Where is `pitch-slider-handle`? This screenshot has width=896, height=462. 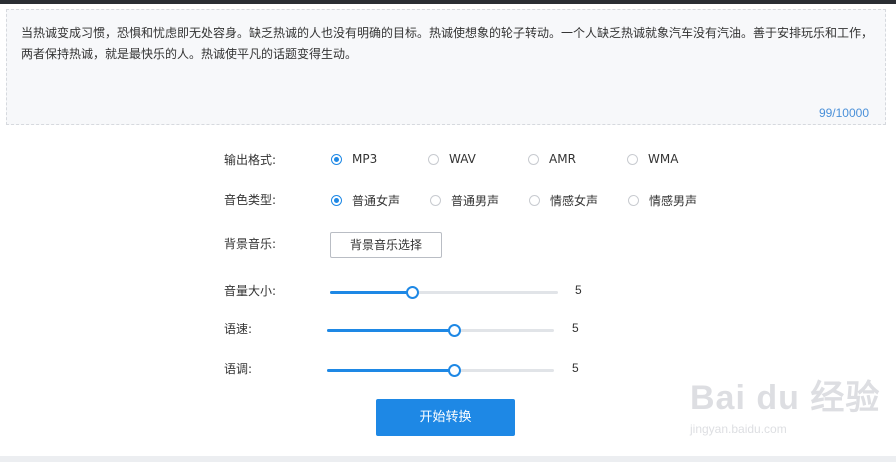
pitch-slider-handle is located at coordinates (455, 370).